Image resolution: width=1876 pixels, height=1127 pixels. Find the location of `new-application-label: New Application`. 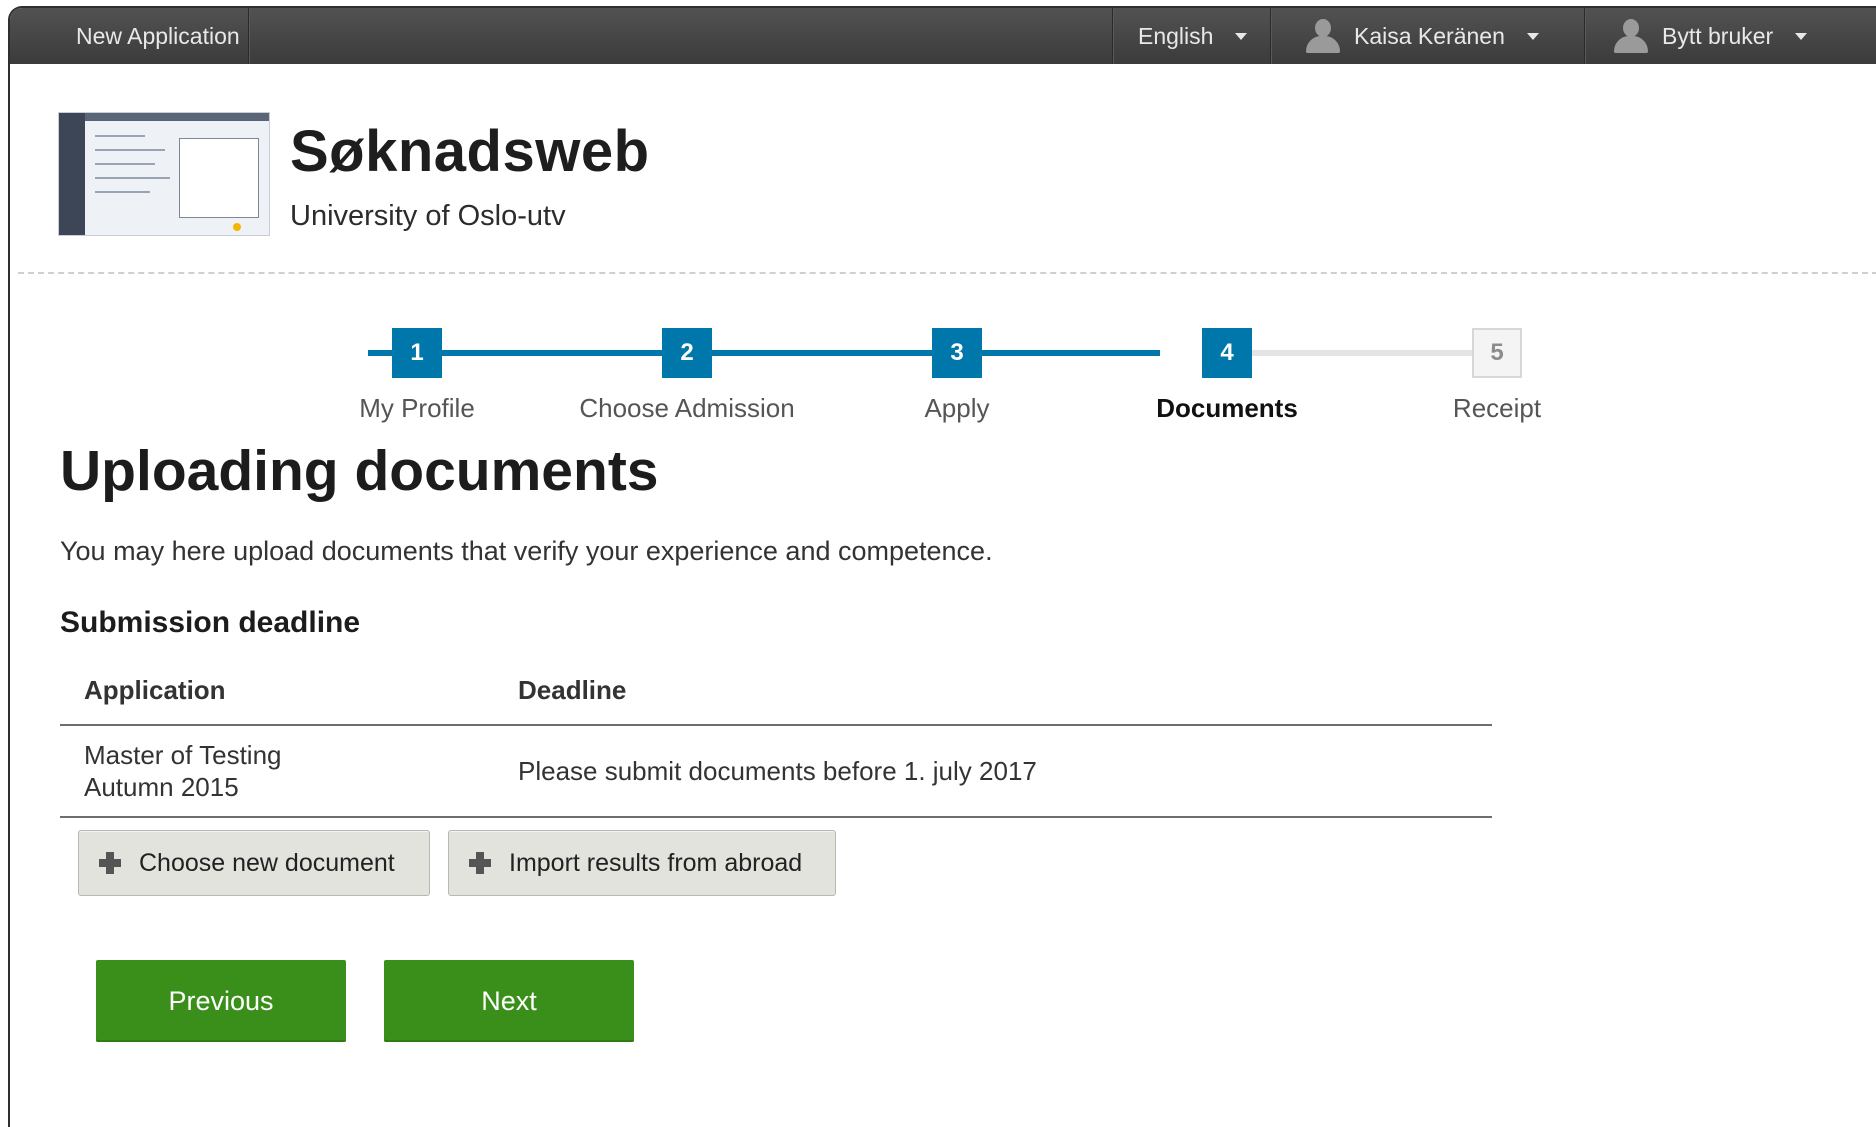

new-application-label: New Application is located at coordinates (158, 35).